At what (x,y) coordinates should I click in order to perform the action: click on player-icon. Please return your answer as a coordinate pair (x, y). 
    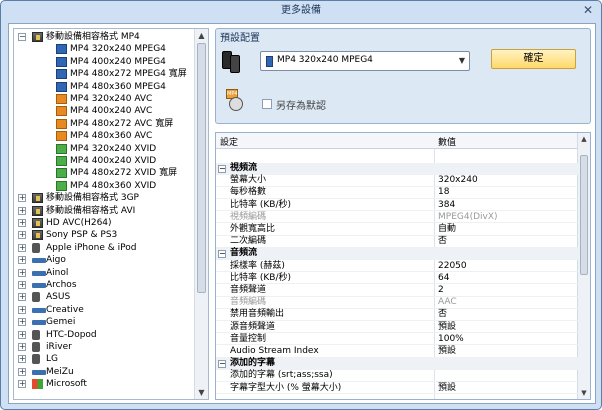
    Looking at the image, I should click on (39, 323).